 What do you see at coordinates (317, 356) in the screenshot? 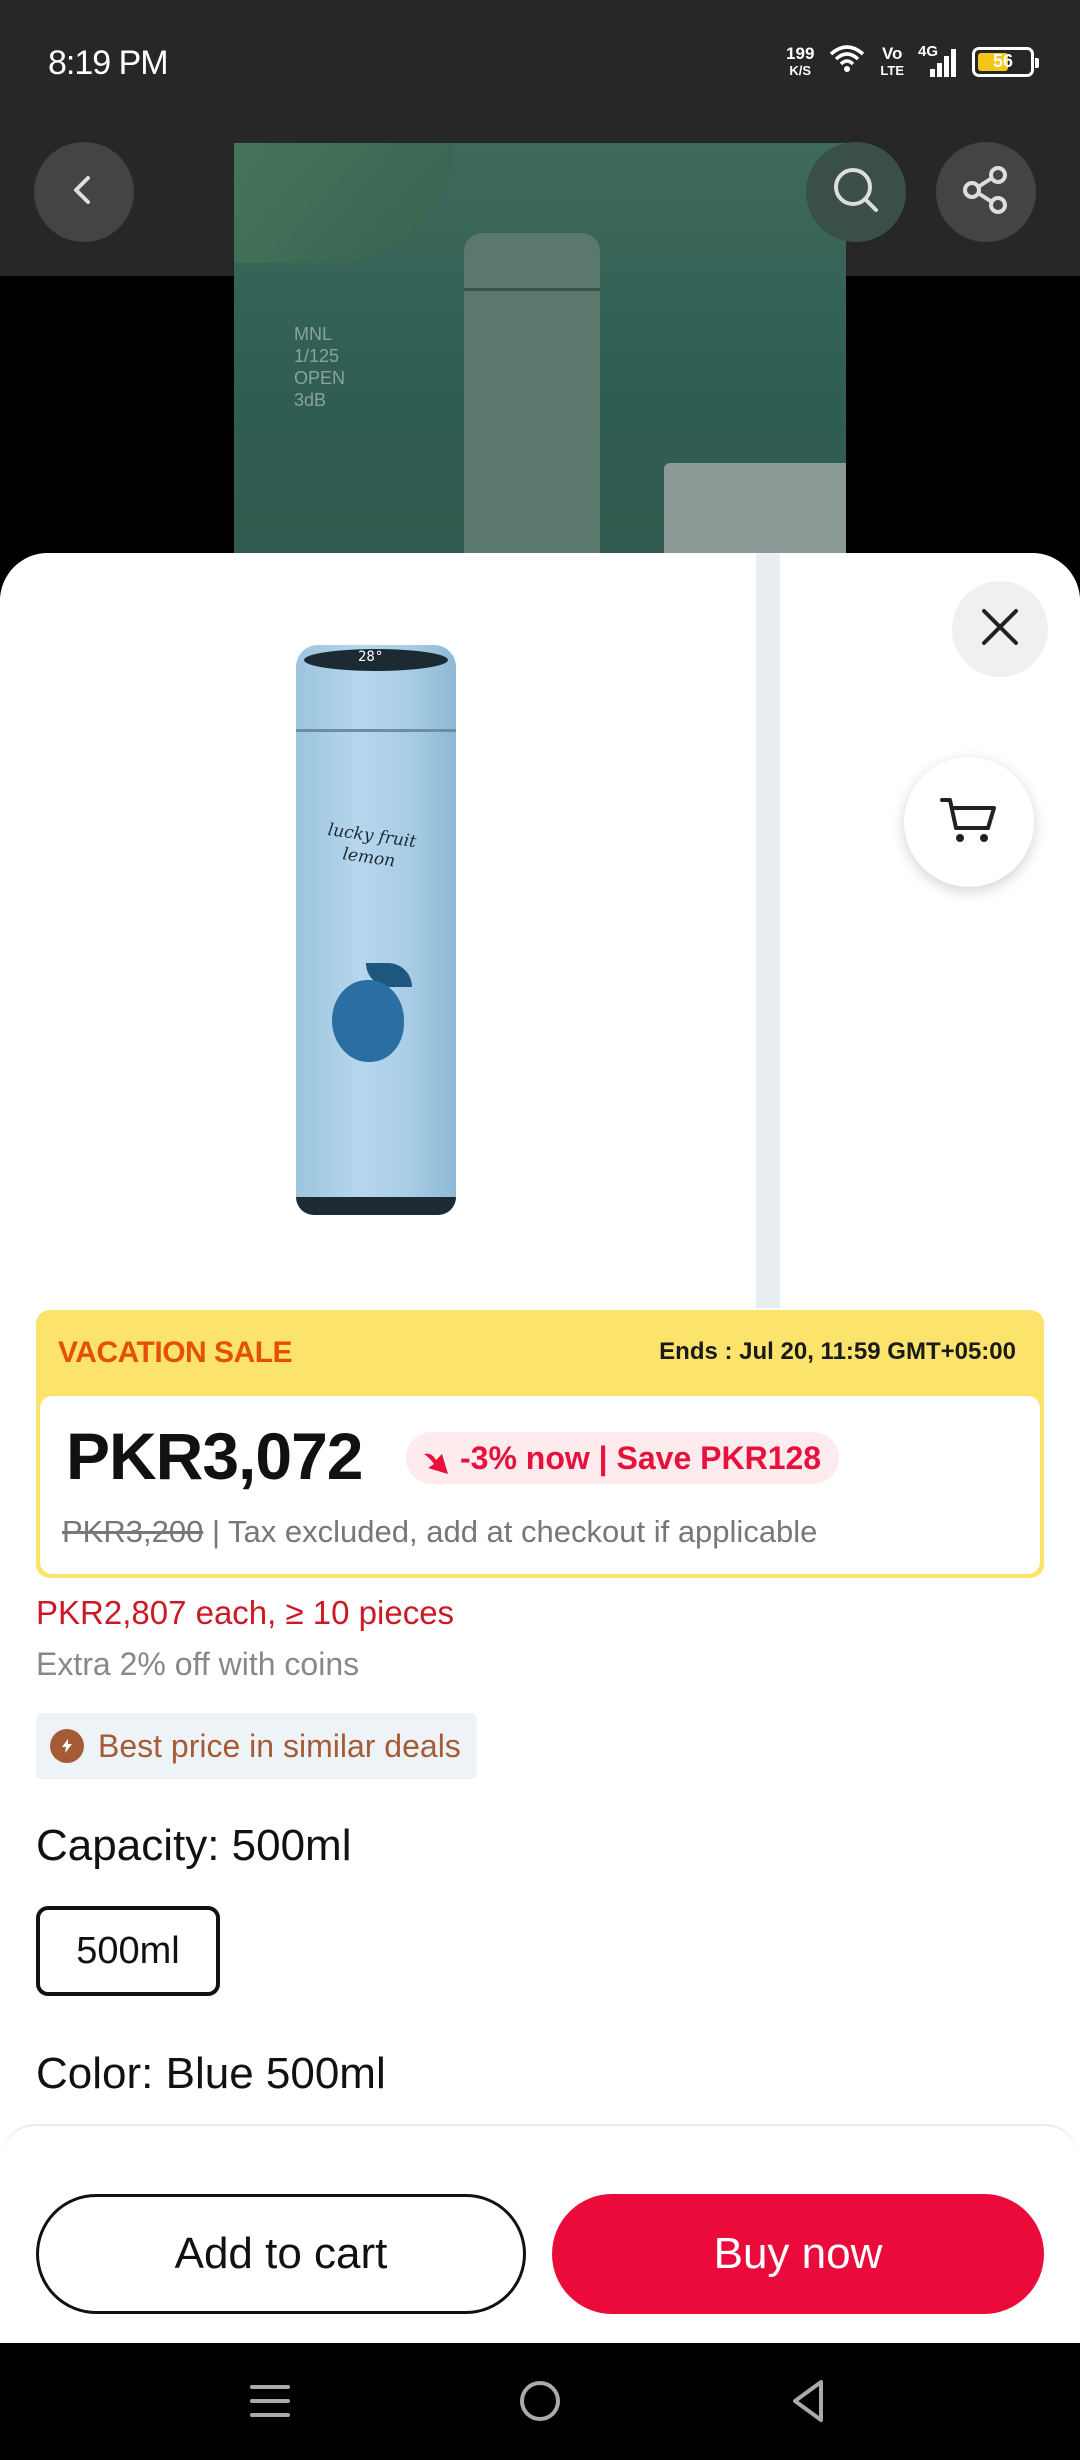
I see `camera-label-line: 1/125` at bounding box center [317, 356].